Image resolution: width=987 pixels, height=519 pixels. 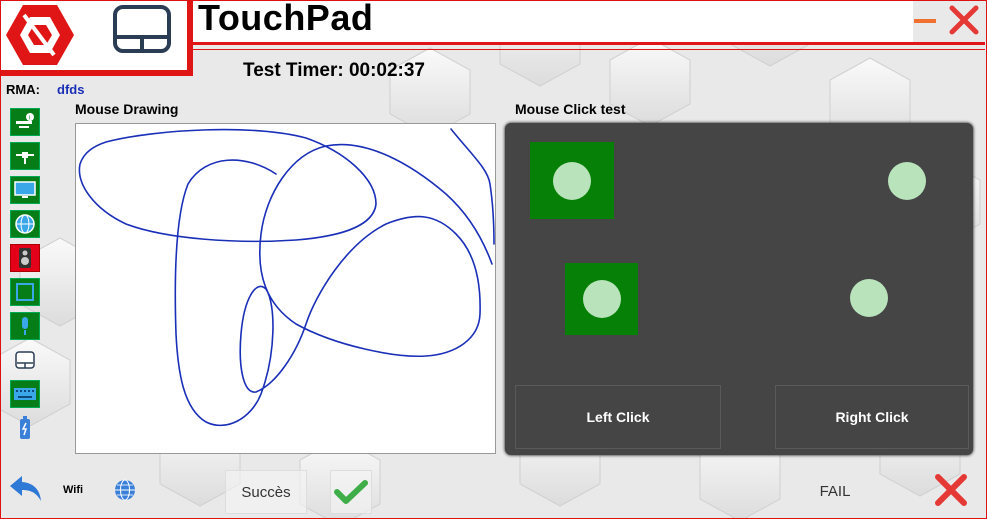 I want to click on display-square-icon, so click(x=25, y=292).